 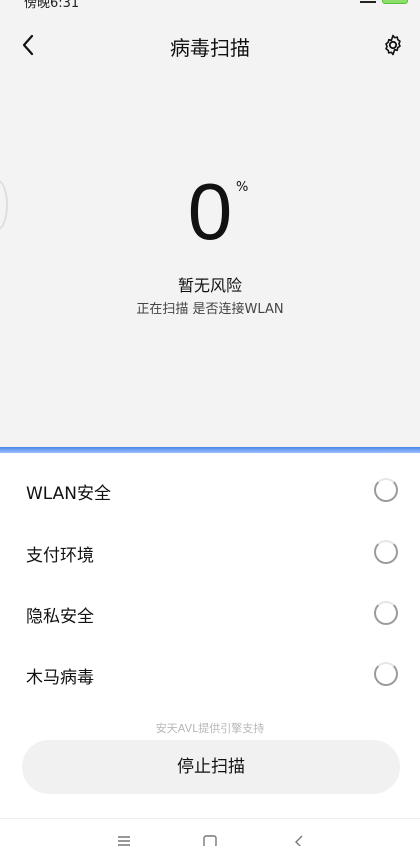 I want to click on menu-icon, so click(x=124, y=839).